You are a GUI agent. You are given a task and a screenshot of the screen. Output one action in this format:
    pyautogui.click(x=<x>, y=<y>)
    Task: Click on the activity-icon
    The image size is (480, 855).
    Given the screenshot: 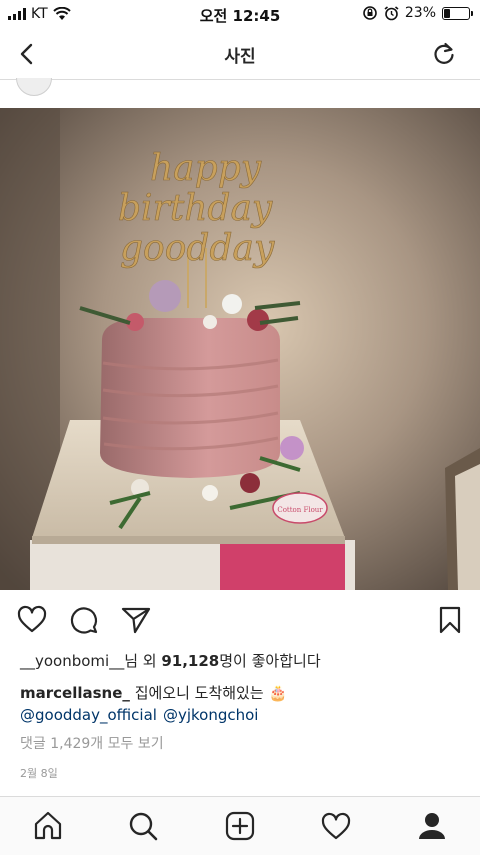 What is the action you would take?
    pyautogui.click(x=336, y=826)
    